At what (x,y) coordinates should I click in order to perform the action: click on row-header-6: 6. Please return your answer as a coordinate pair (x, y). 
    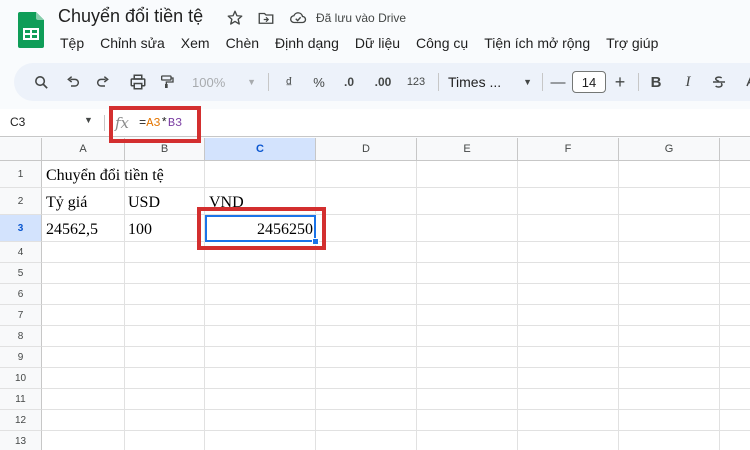
    Looking at the image, I should click on (21, 294).